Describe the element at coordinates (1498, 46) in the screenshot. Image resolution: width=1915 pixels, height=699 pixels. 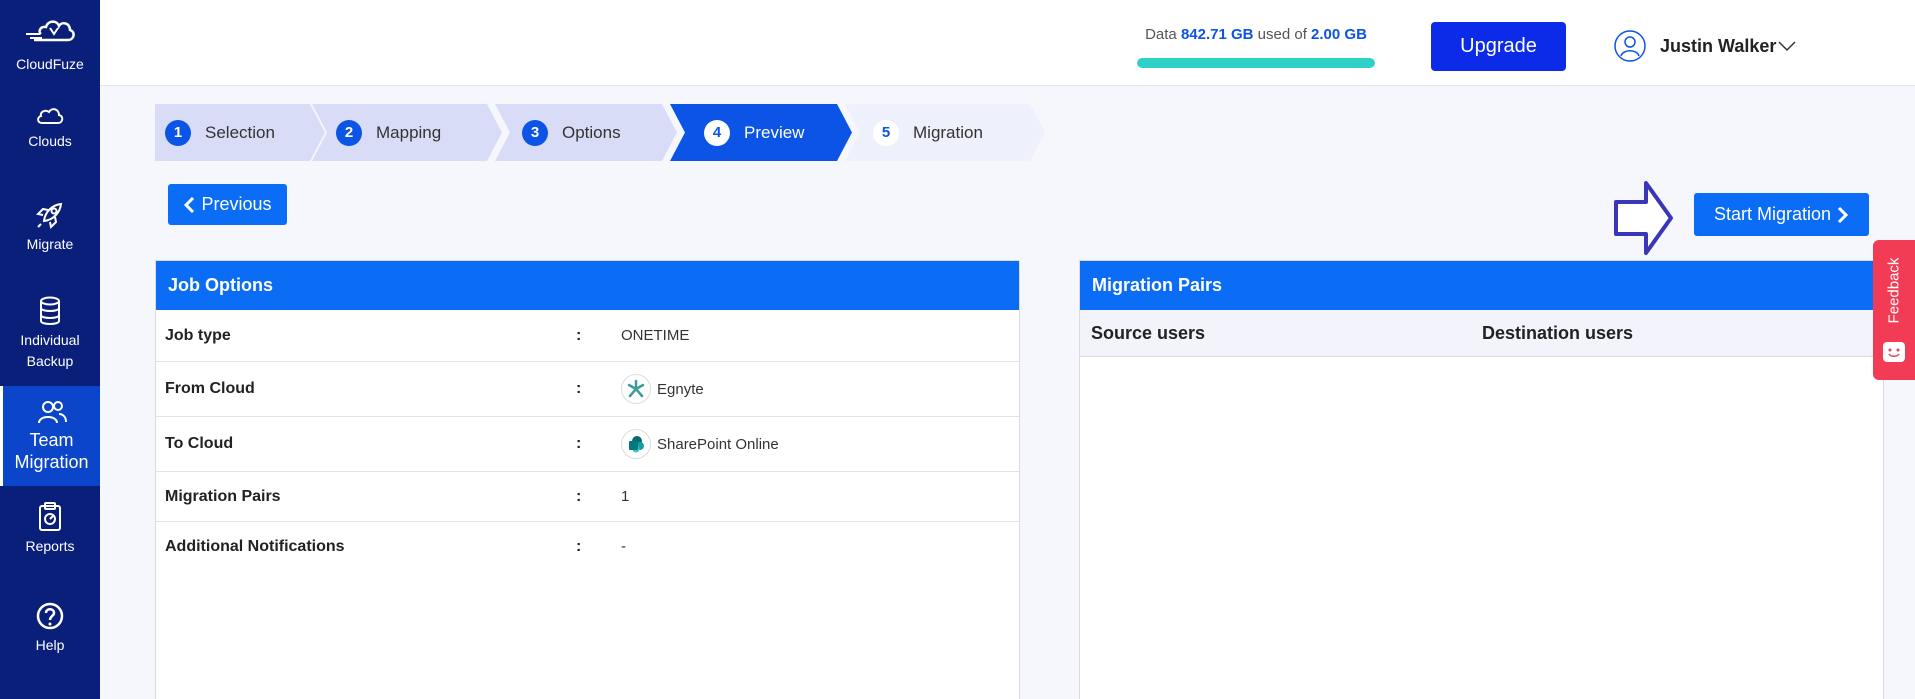
I see `upgrade-button: Upgrade` at that location.